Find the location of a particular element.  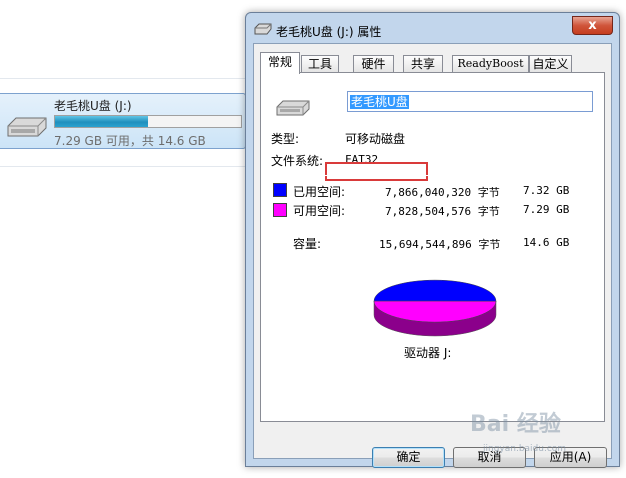

free-space-label: 可用空间: is located at coordinates (319, 211).